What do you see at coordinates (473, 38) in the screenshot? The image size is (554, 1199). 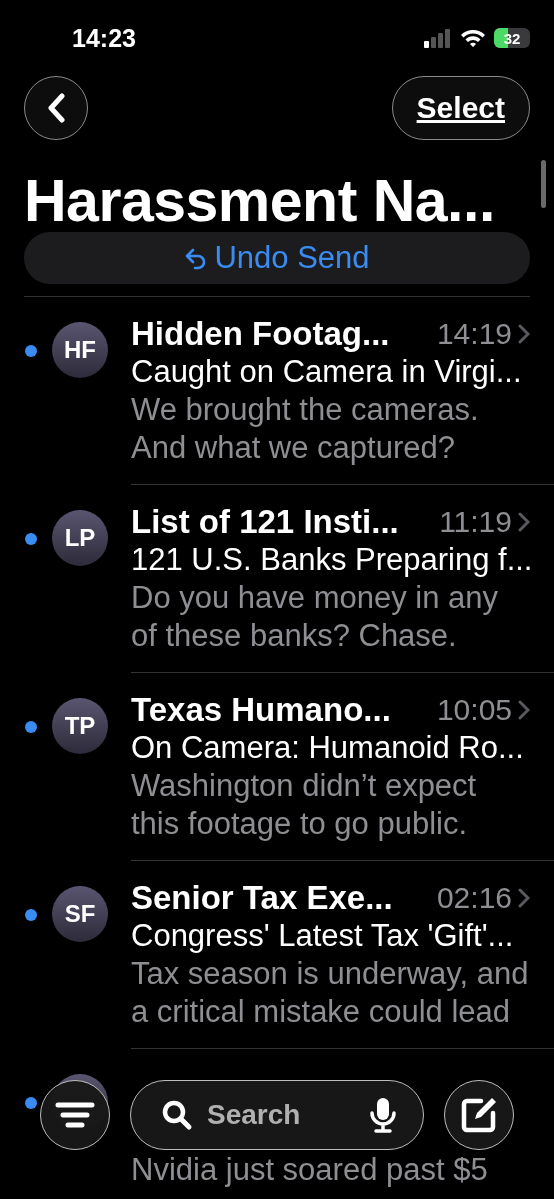 I see `wifi-icon` at bounding box center [473, 38].